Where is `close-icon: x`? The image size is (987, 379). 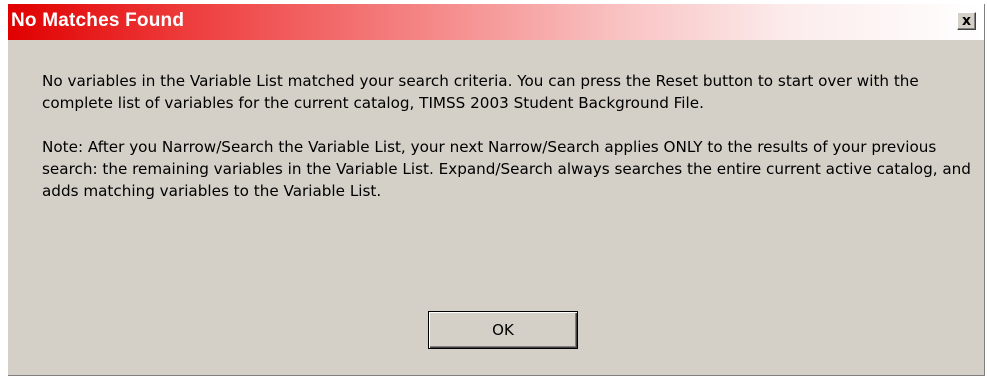 close-icon: x is located at coordinates (966, 21).